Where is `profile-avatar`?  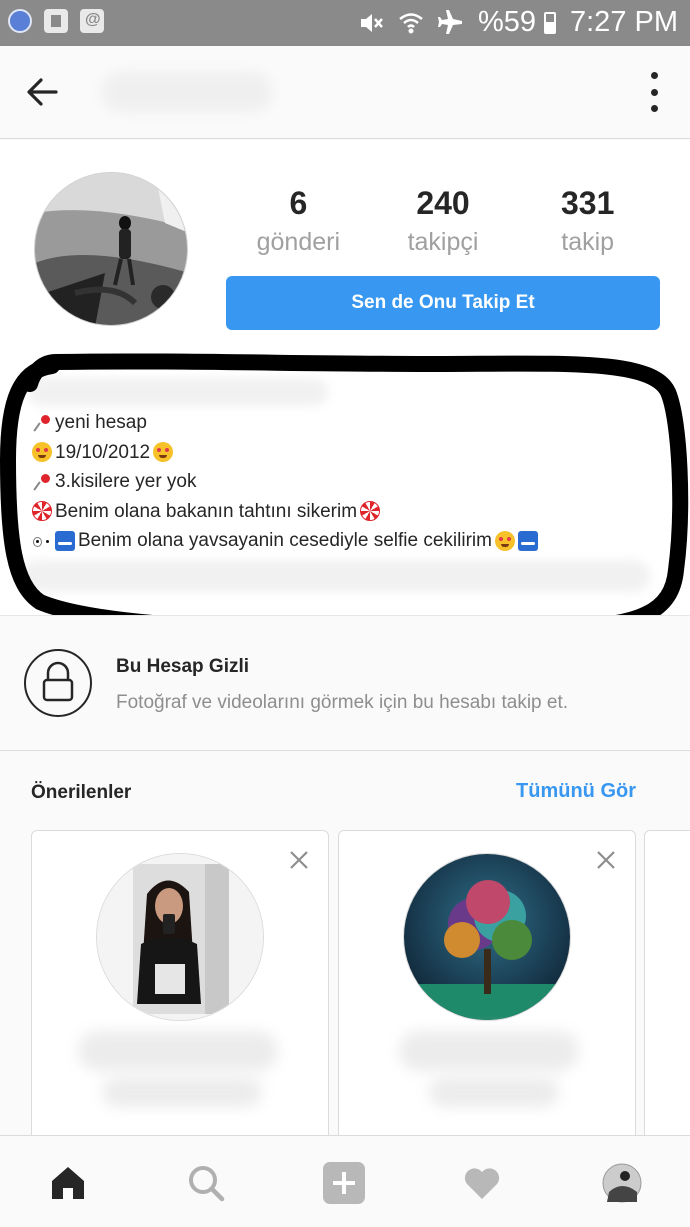
profile-avatar is located at coordinates (111, 249).